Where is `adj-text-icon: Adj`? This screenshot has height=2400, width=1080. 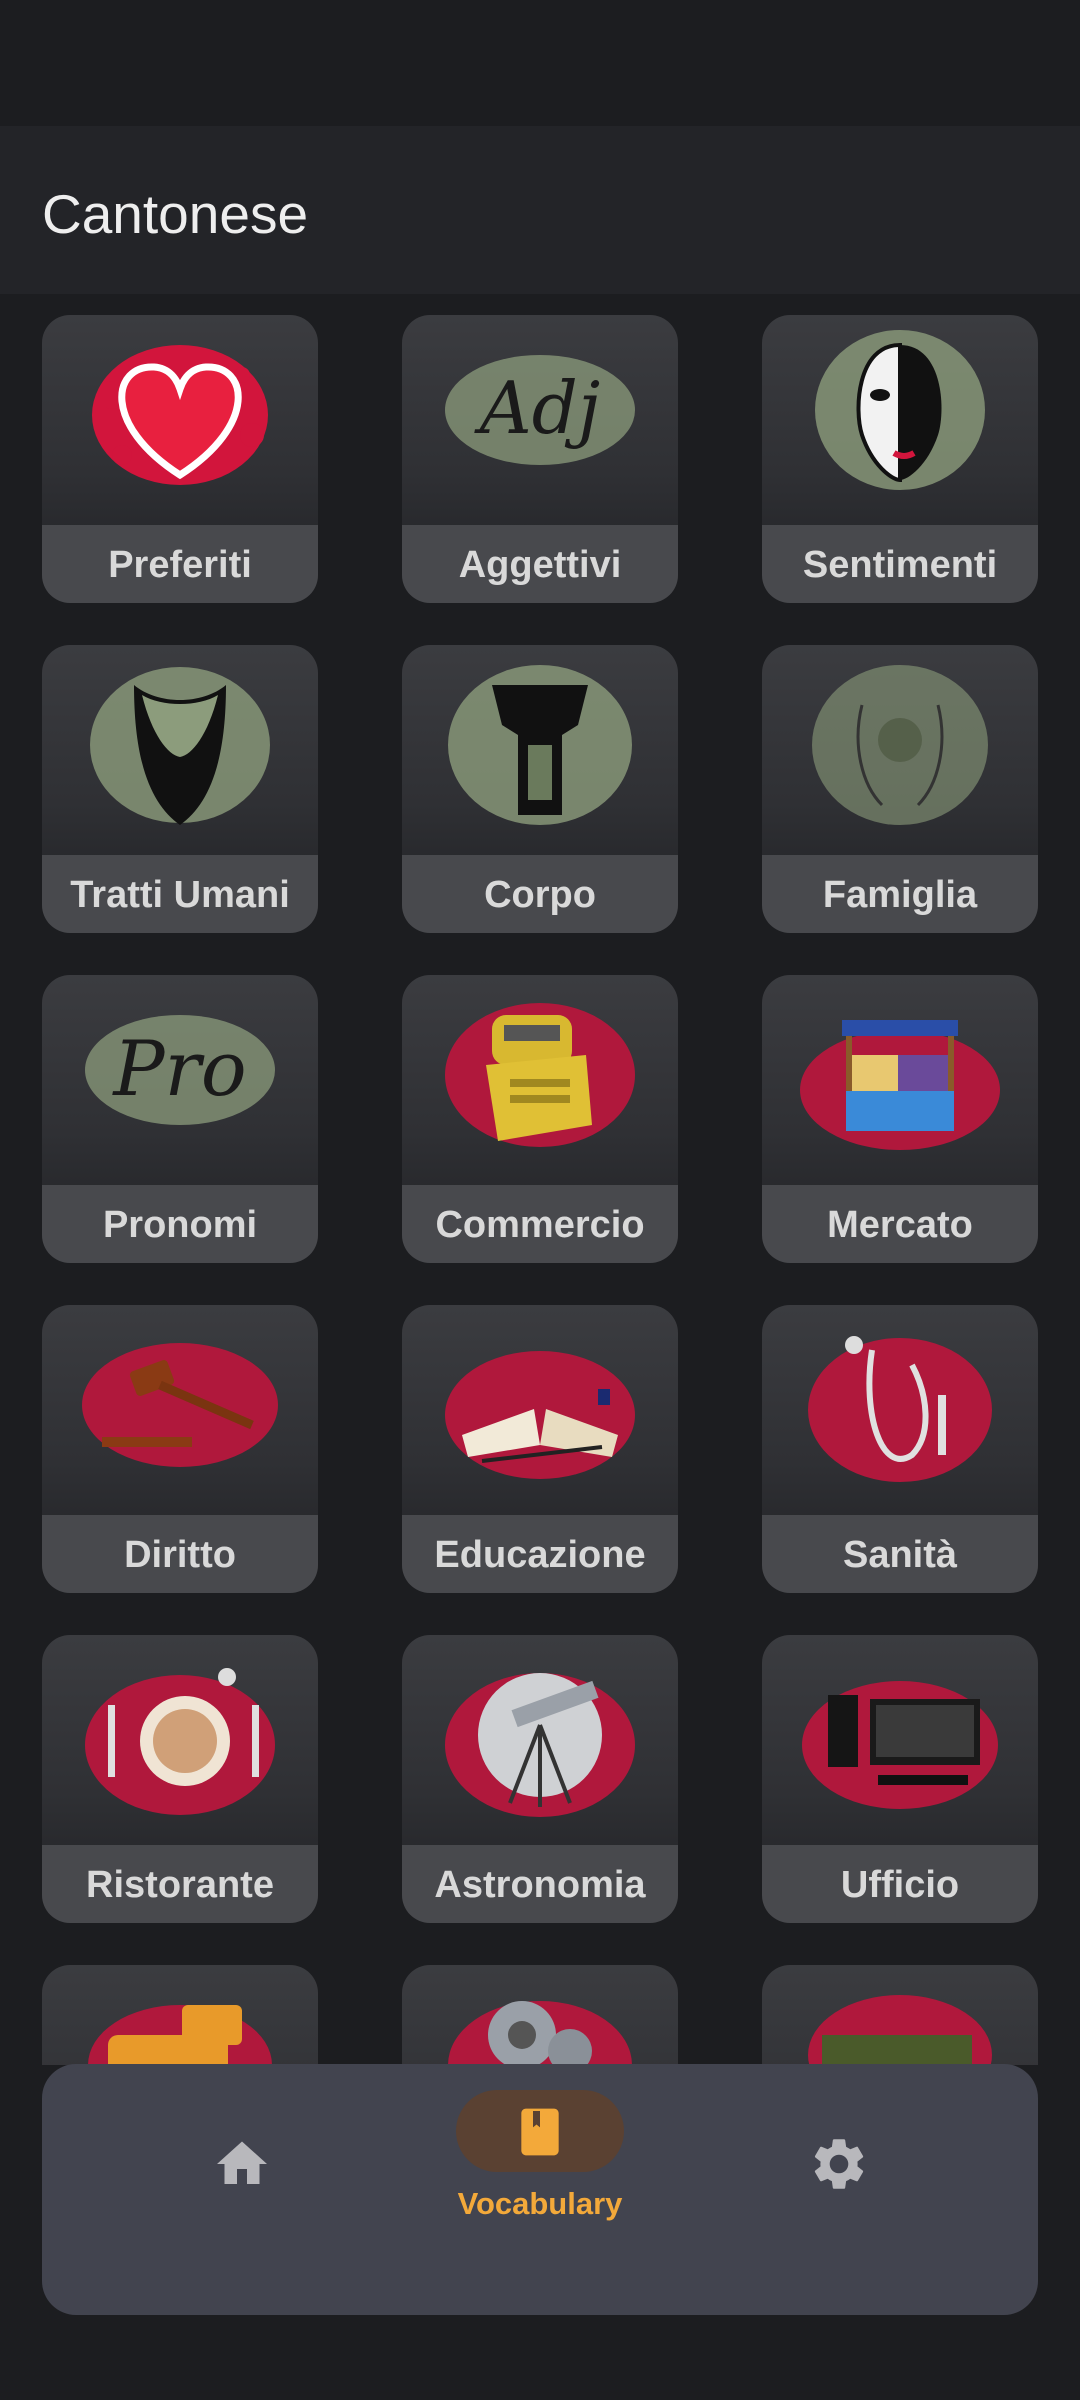
adj-text-icon: Adj is located at coordinates (540, 410).